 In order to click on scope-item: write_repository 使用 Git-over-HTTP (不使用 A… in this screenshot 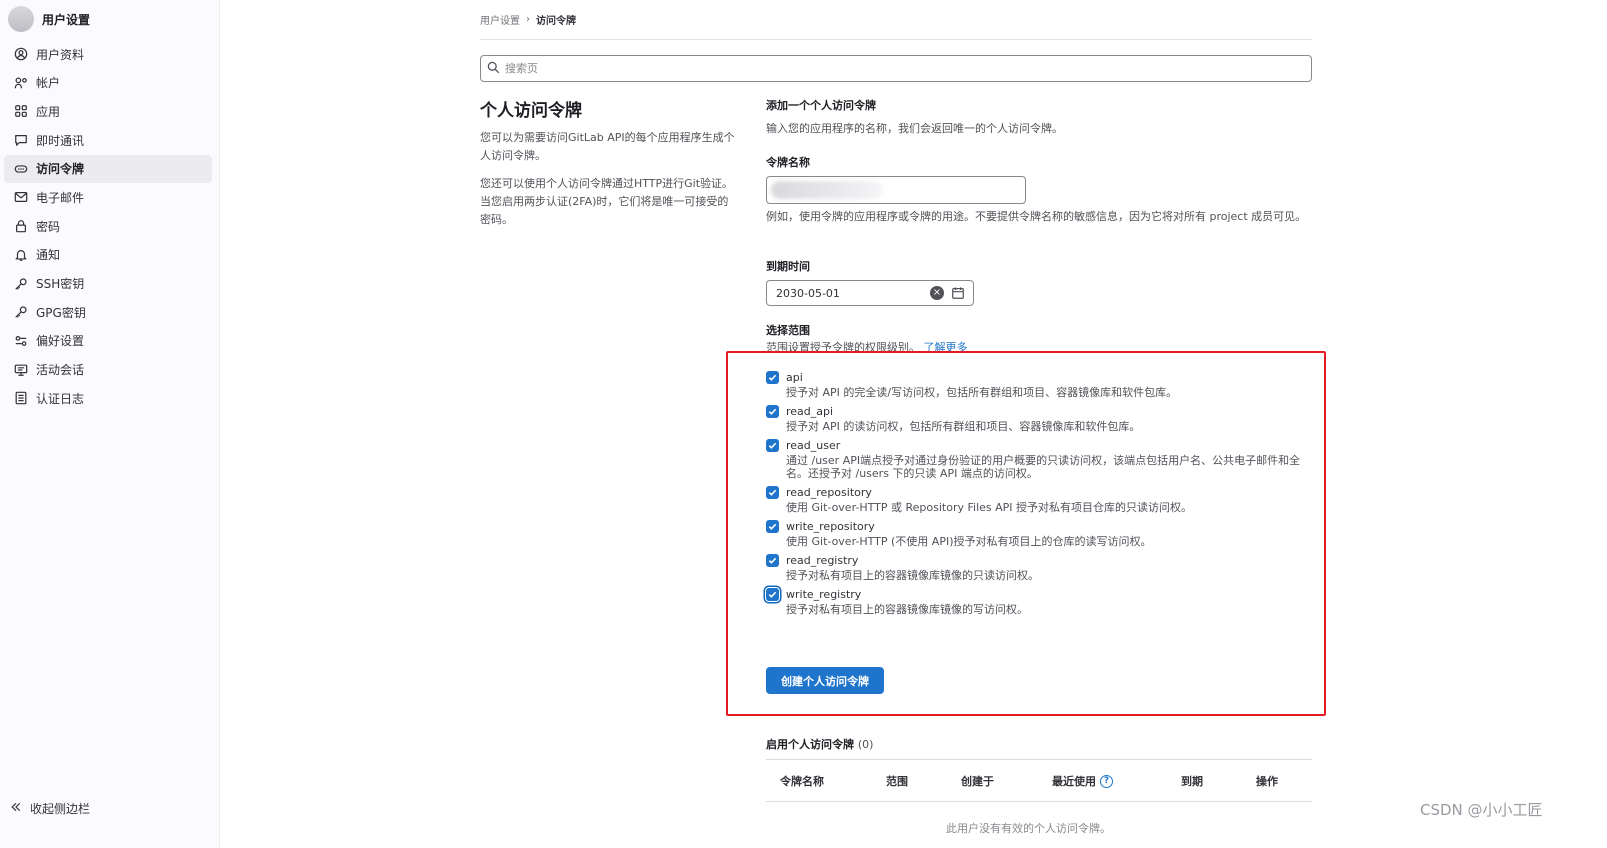, I will do `click(1038, 533)`.